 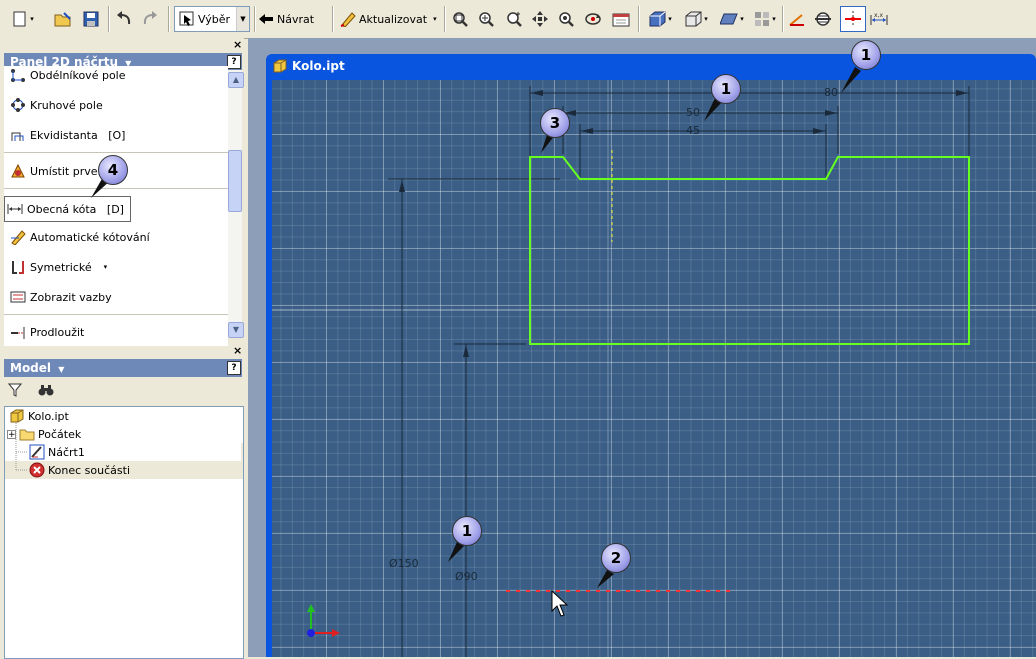 I want to click on callout-1-bottom: 1, so click(x=467, y=531).